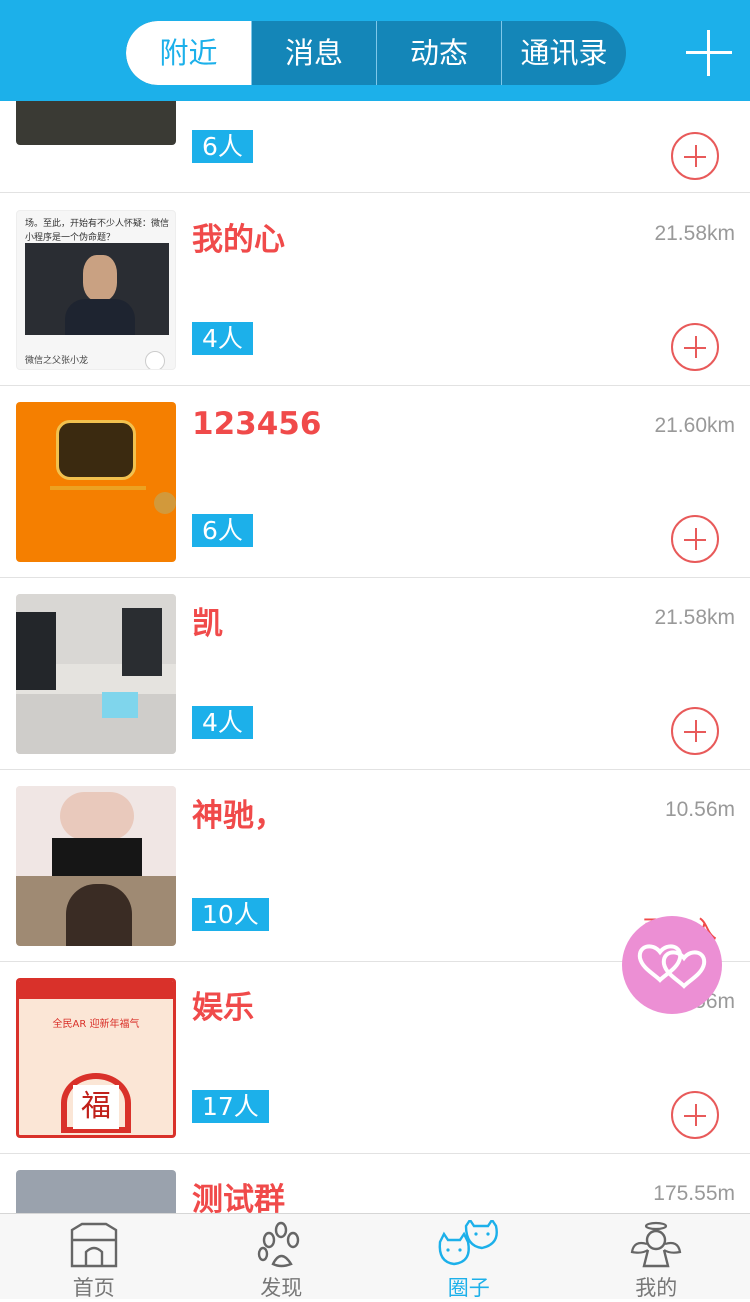  I want to click on angel-icon, so click(656, 1245).